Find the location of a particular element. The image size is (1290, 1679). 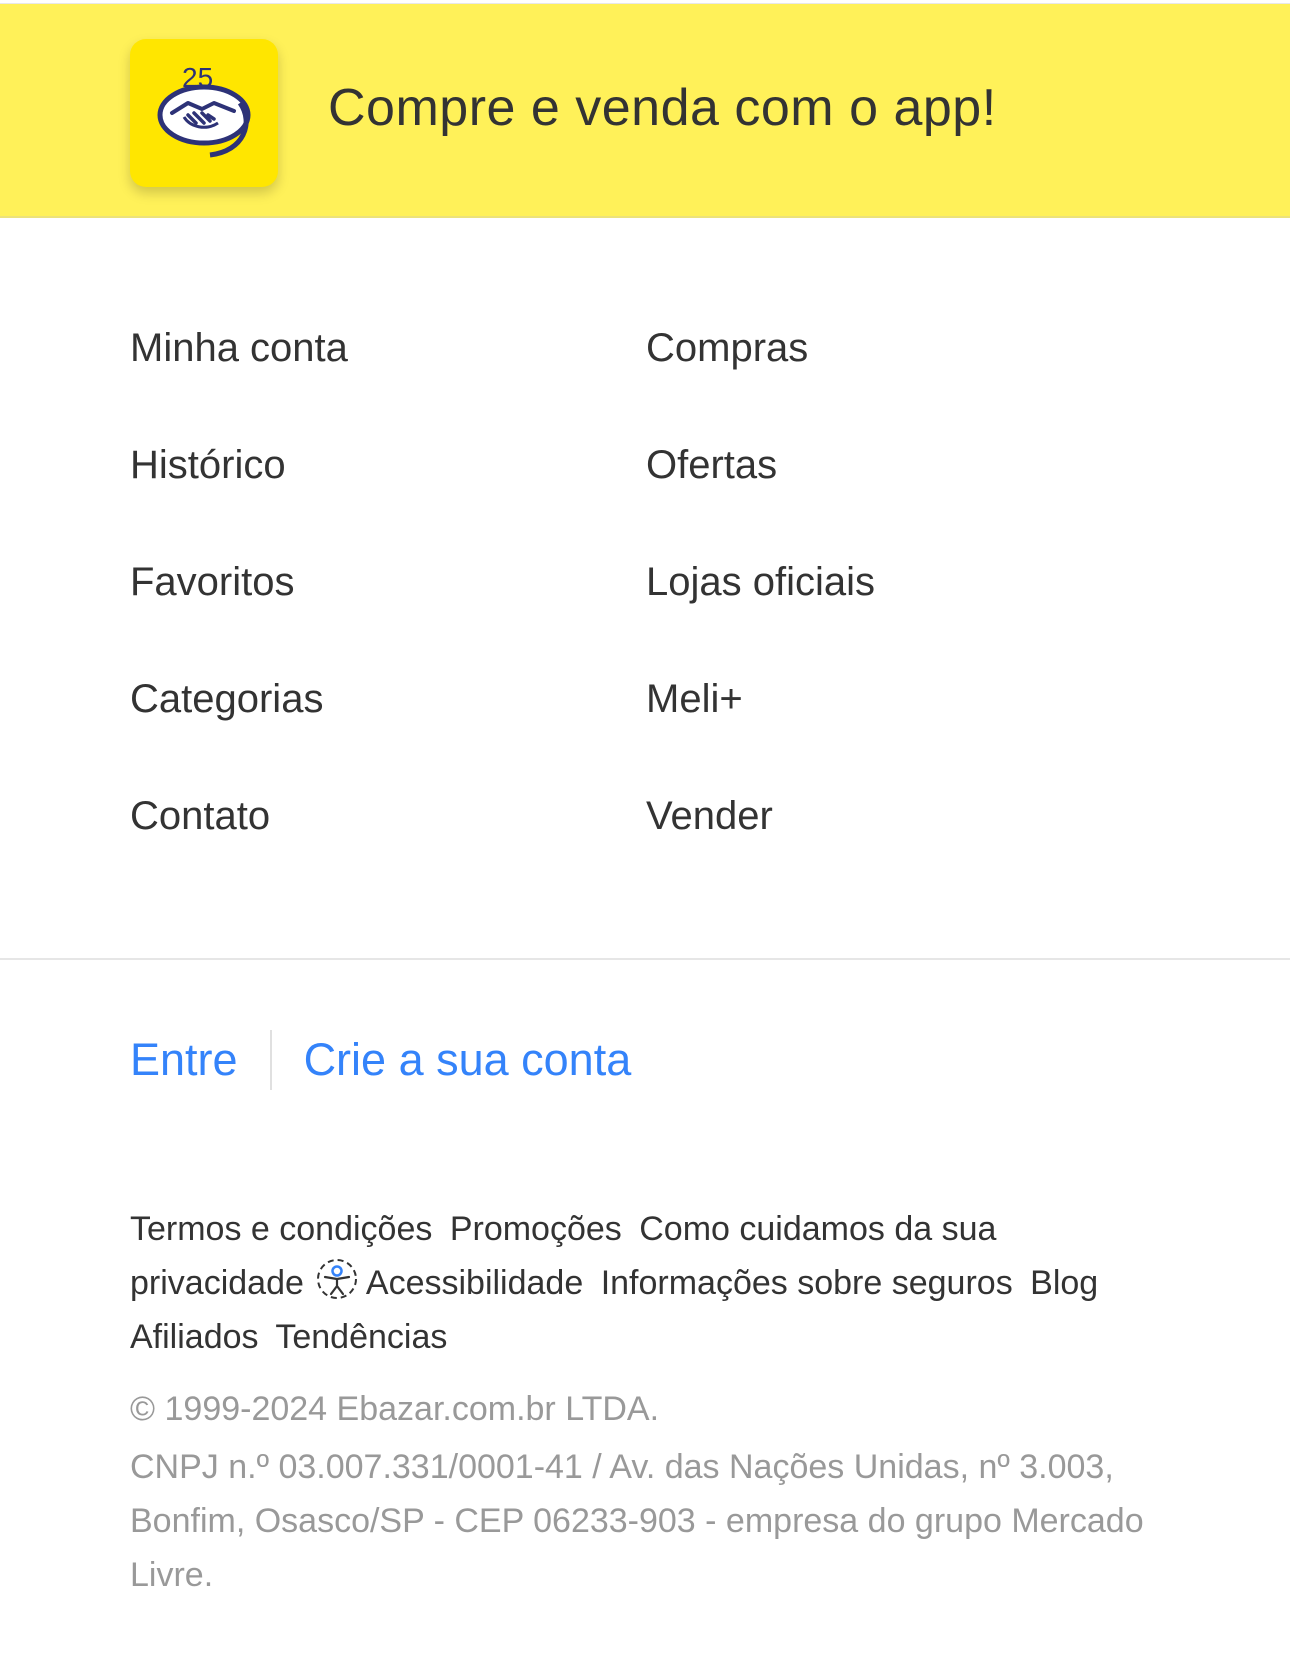

nav-vender: Vender is located at coordinates (709, 816).